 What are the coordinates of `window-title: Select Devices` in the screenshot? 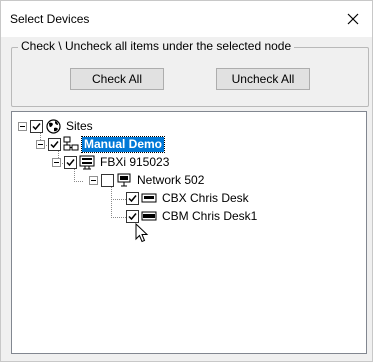 It's located at (50, 19).